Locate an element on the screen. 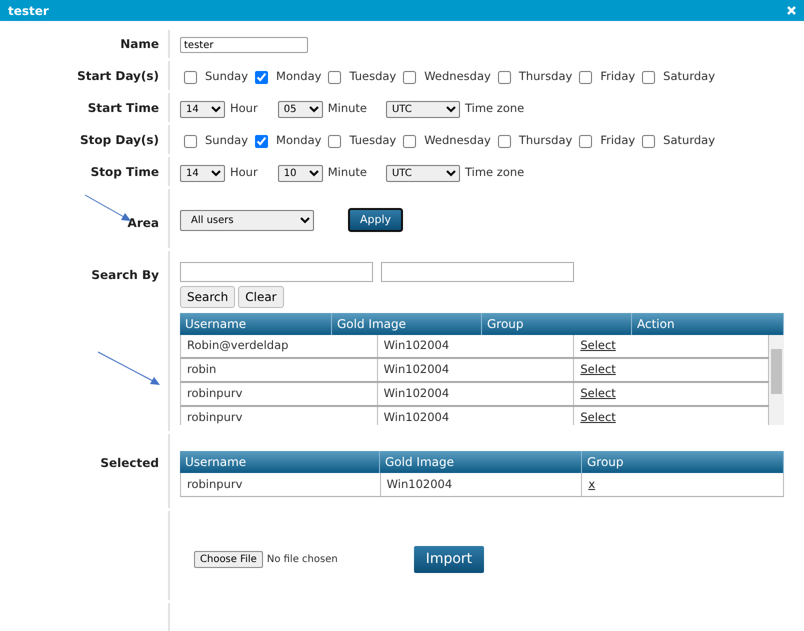 The image size is (804, 631). file-status: No file chosen is located at coordinates (302, 560).